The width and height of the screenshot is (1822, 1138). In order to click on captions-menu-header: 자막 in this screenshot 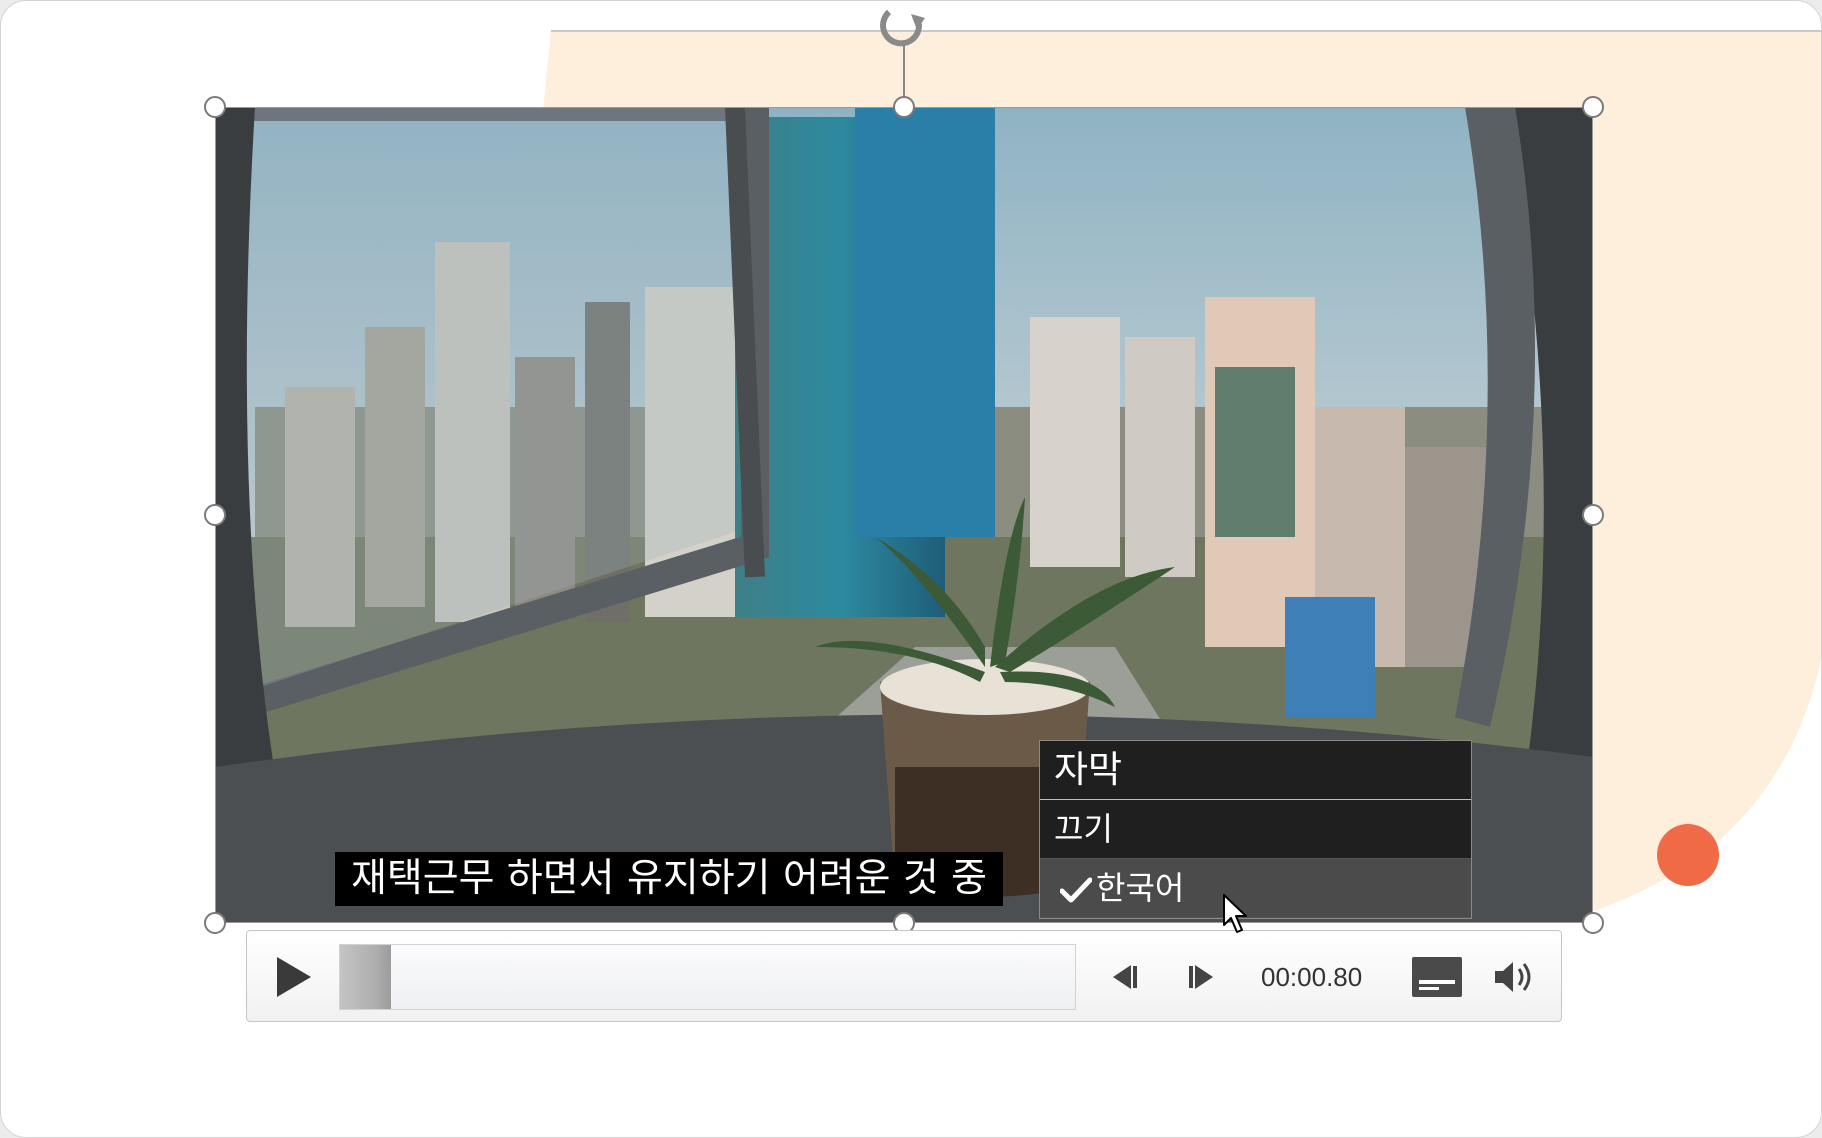, I will do `click(1255, 770)`.